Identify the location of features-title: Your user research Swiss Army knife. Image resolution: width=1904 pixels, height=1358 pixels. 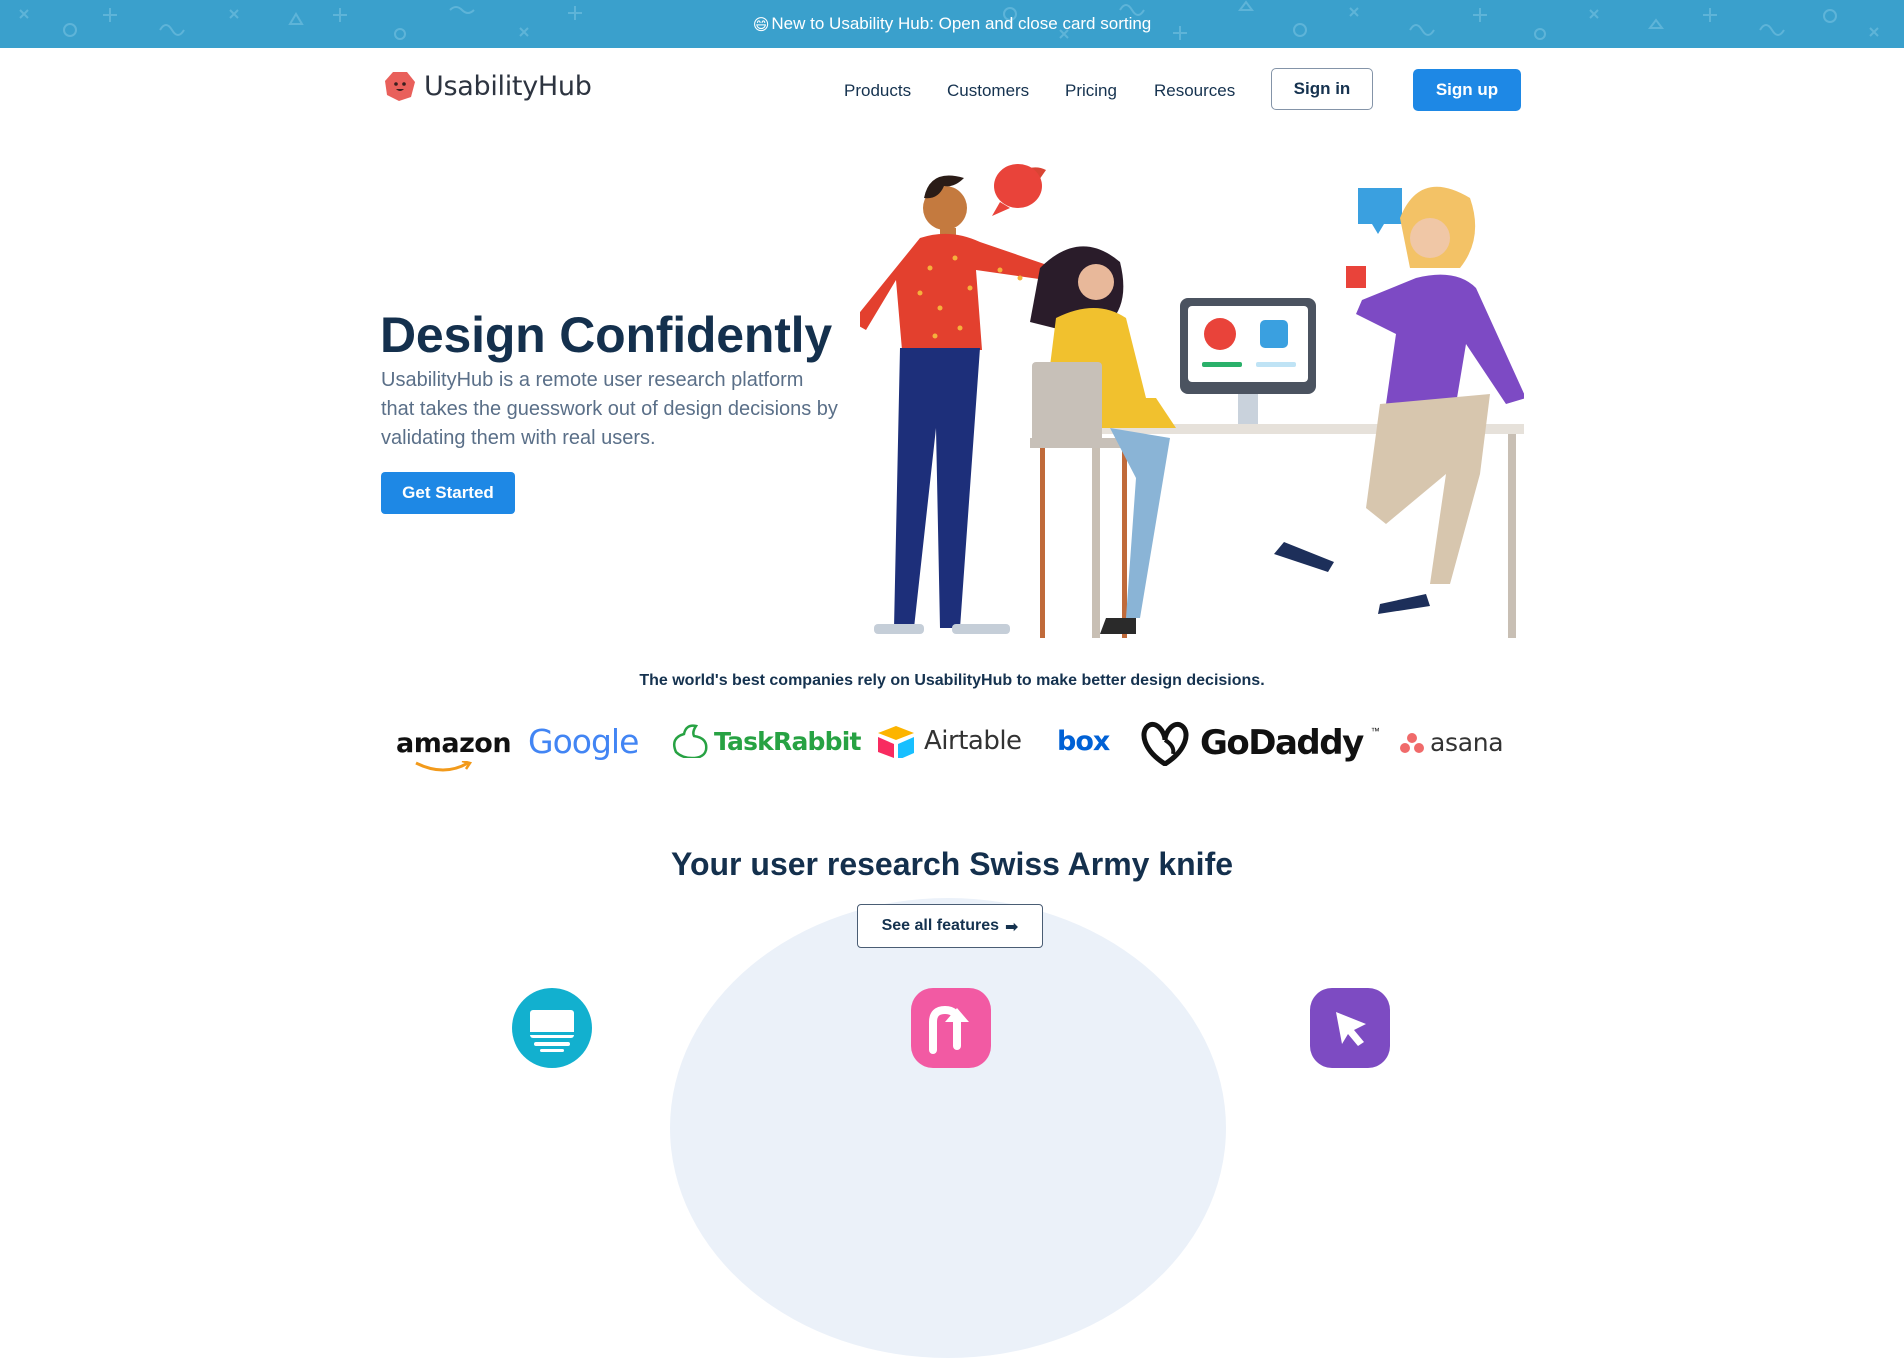
(952, 864).